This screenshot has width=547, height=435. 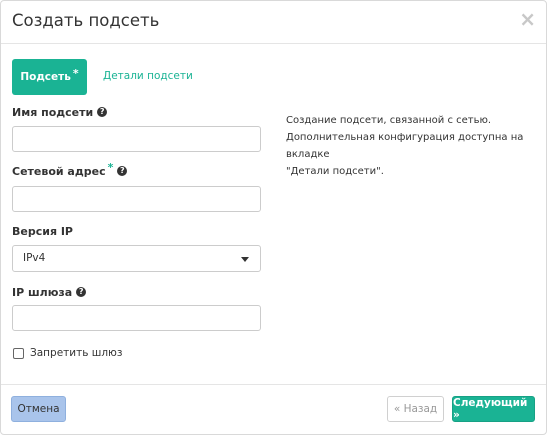 I want to click on tab-subnet-label: Подсеть, so click(x=45, y=77).